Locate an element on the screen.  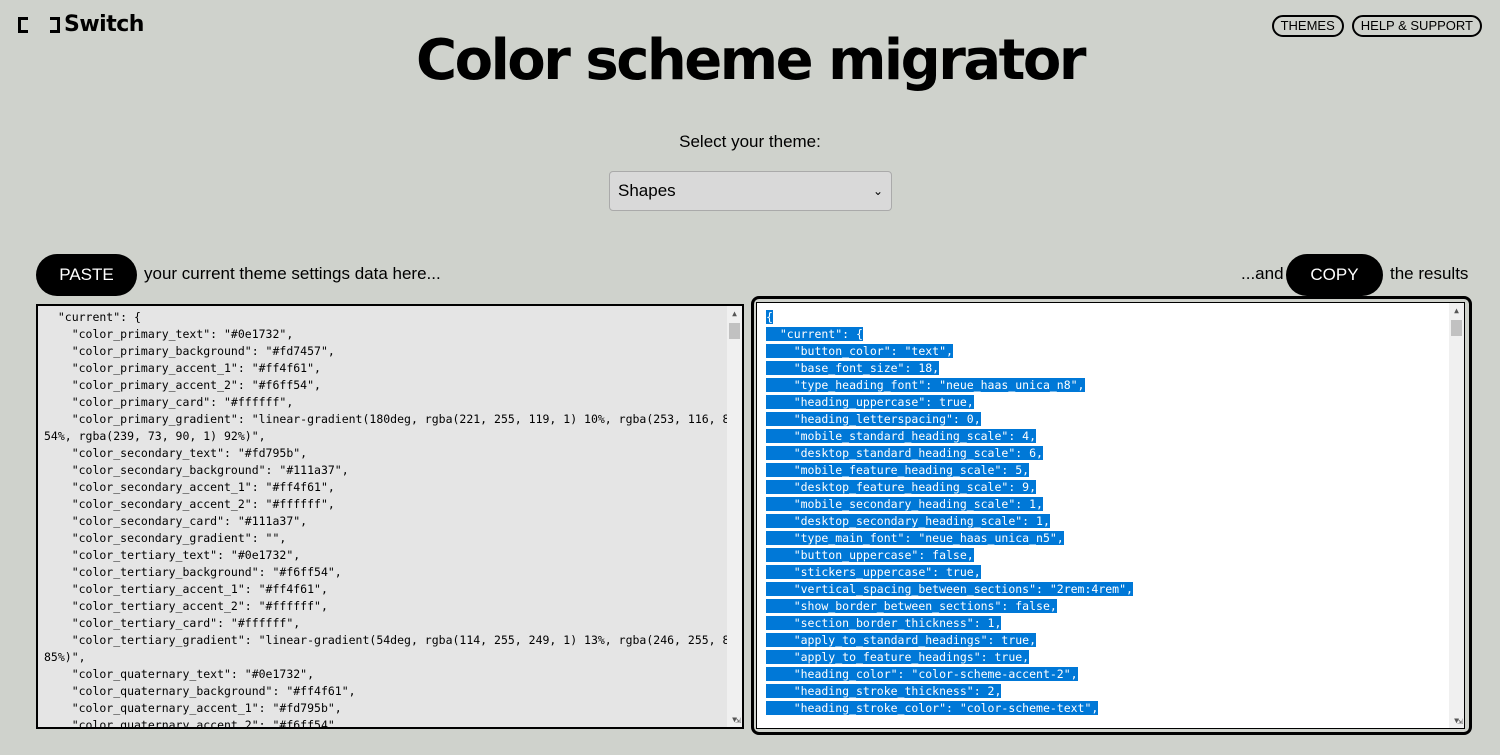
chevron-down-icon: ⌄ is located at coordinates (877, 191).